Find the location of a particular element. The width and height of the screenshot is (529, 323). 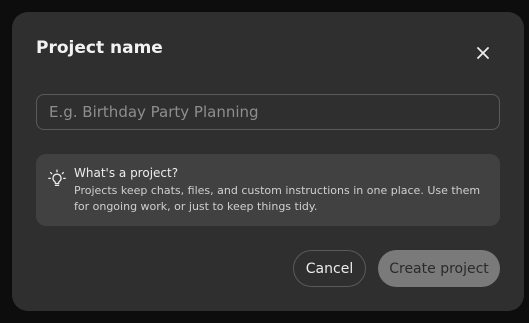

close-icon is located at coordinates (483, 53).